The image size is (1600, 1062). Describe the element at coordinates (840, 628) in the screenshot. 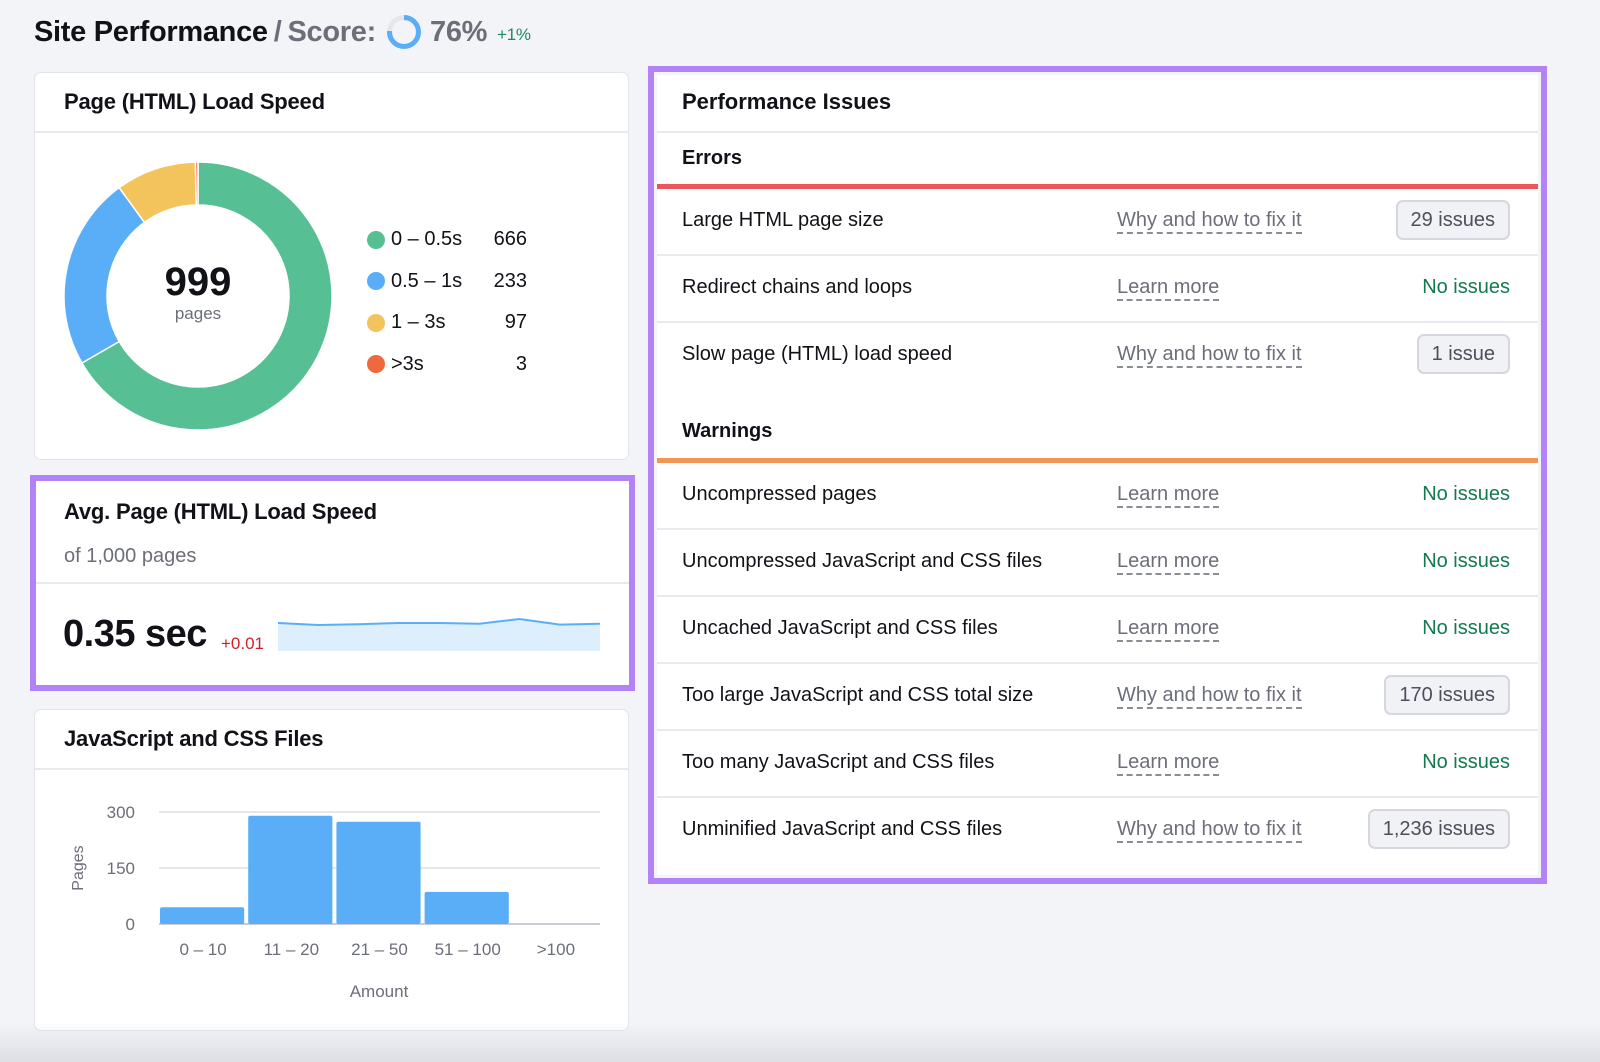

I see `issue-name: Uncached JavaScript and CSS files` at that location.